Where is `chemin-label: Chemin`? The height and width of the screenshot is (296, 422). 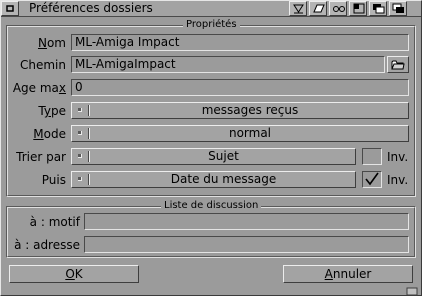
chemin-label: Chemin is located at coordinates (43, 65).